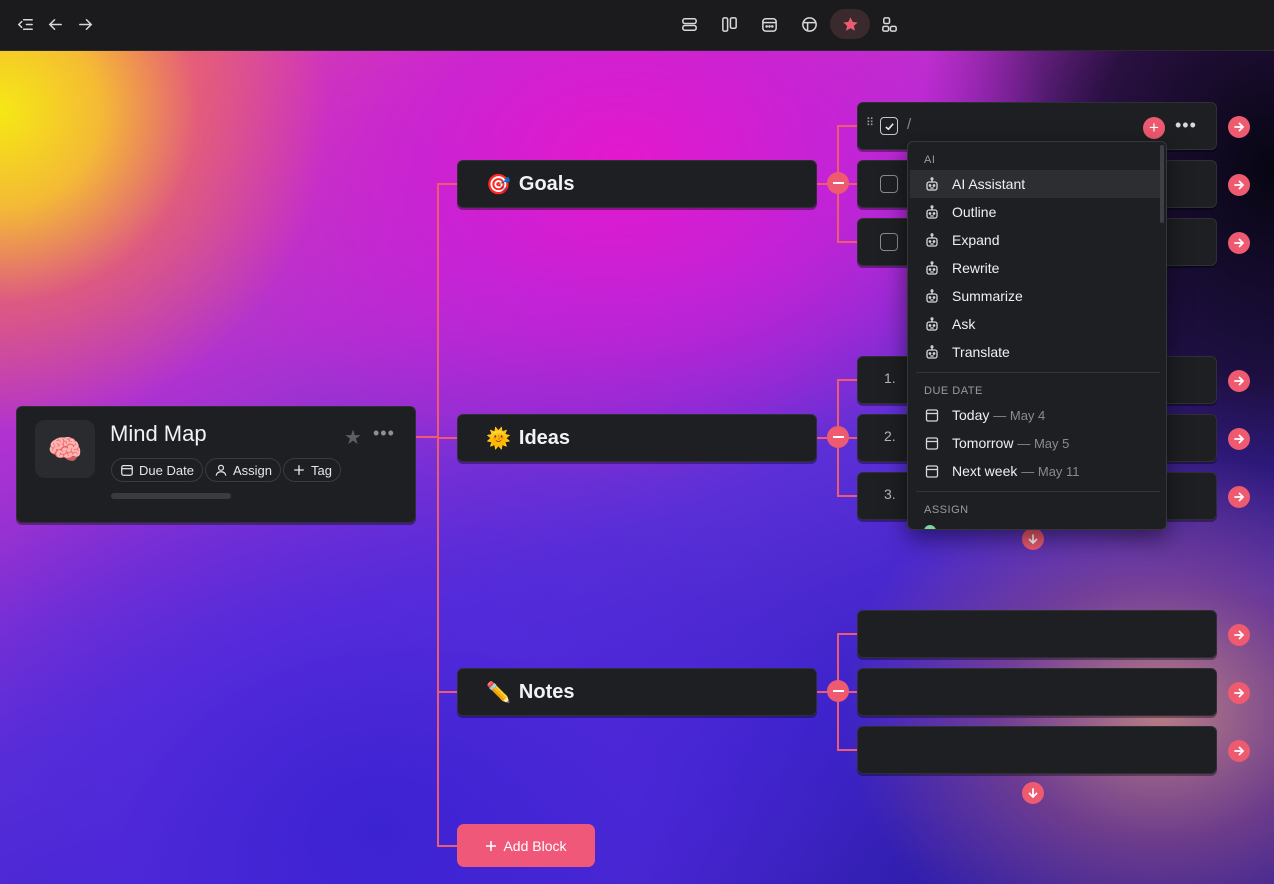 Image resolution: width=1274 pixels, height=884 pixels. What do you see at coordinates (1162, 184) in the screenshot?
I see `menu-scrollbar` at bounding box center [1162, 184].